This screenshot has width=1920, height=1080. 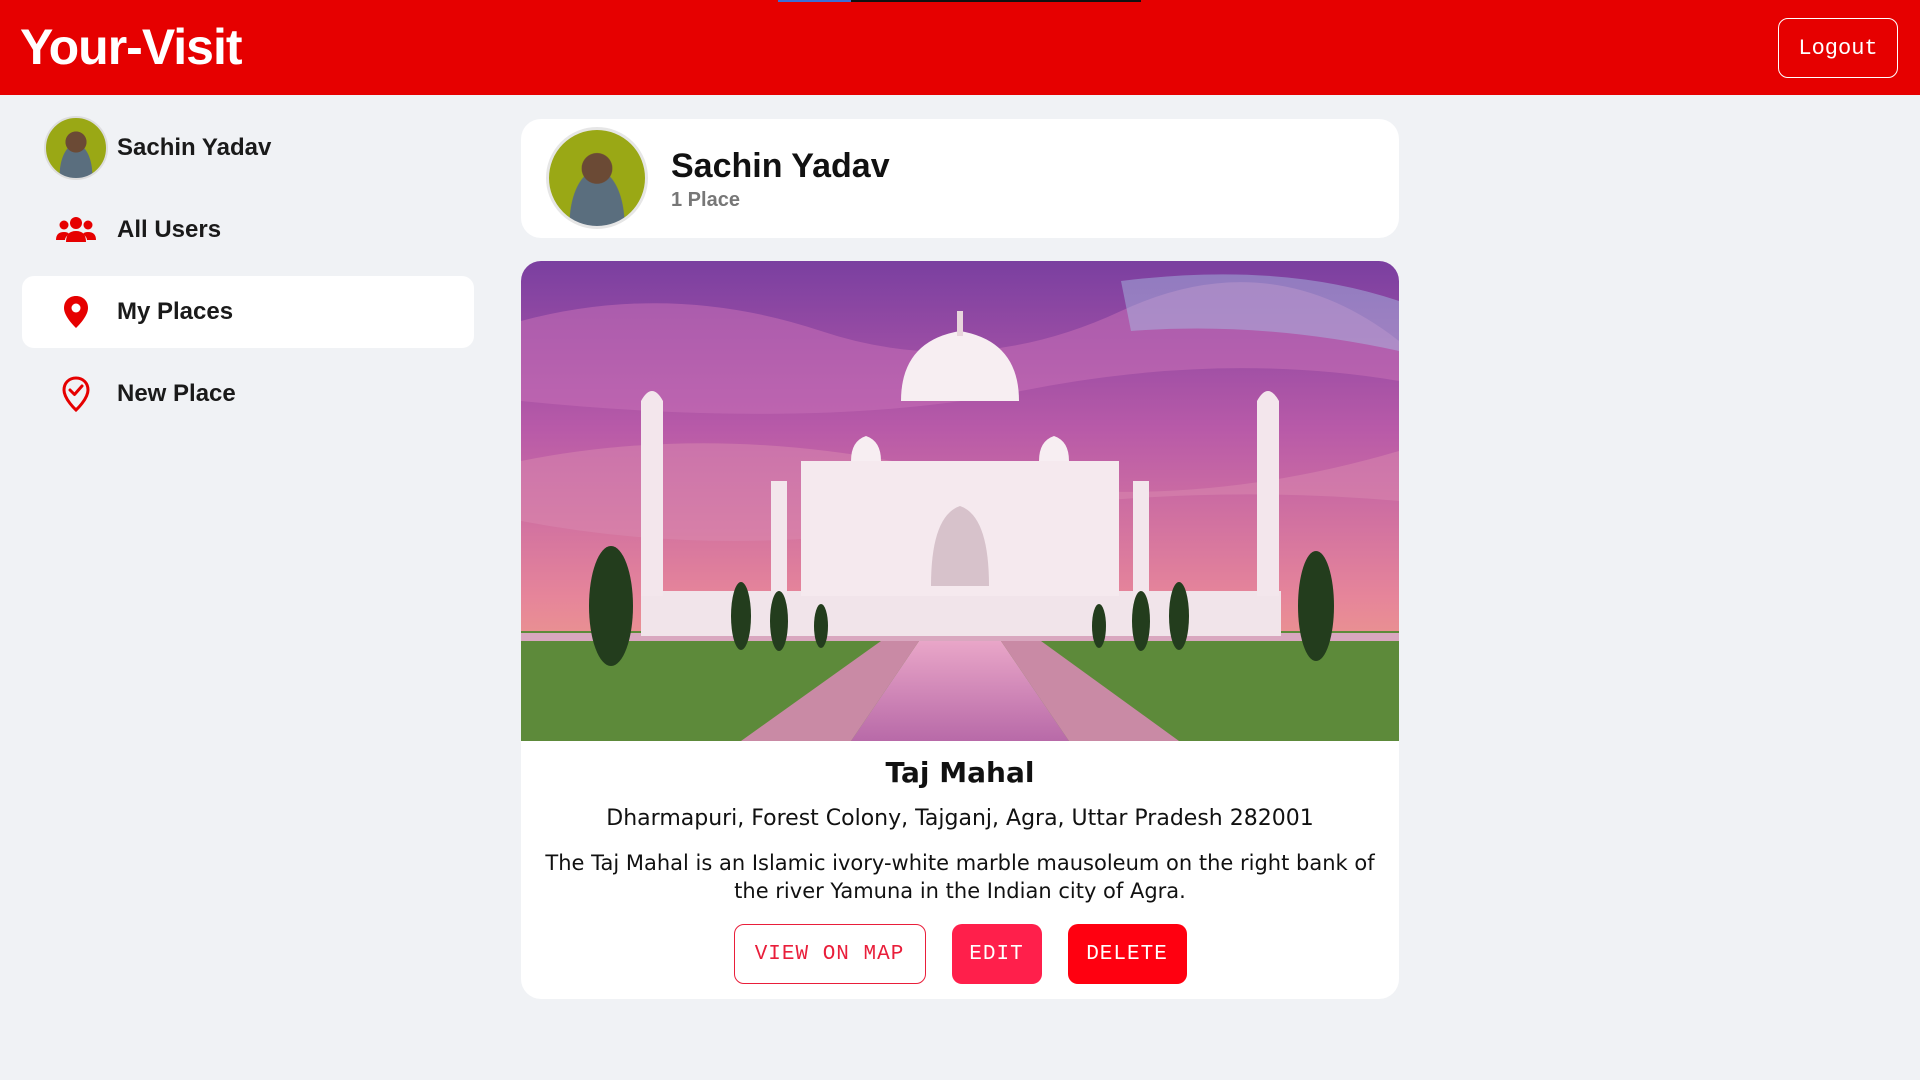 What do you see at coordinates (76, 312) in the screenshot?
I see `map-marker-icon` at bounding box center [76, 312].